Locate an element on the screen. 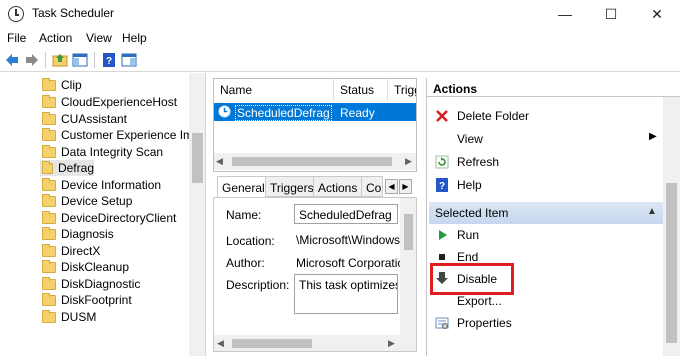 The image size is (680, 356). properties-icon is located at coordinates (442, 323).